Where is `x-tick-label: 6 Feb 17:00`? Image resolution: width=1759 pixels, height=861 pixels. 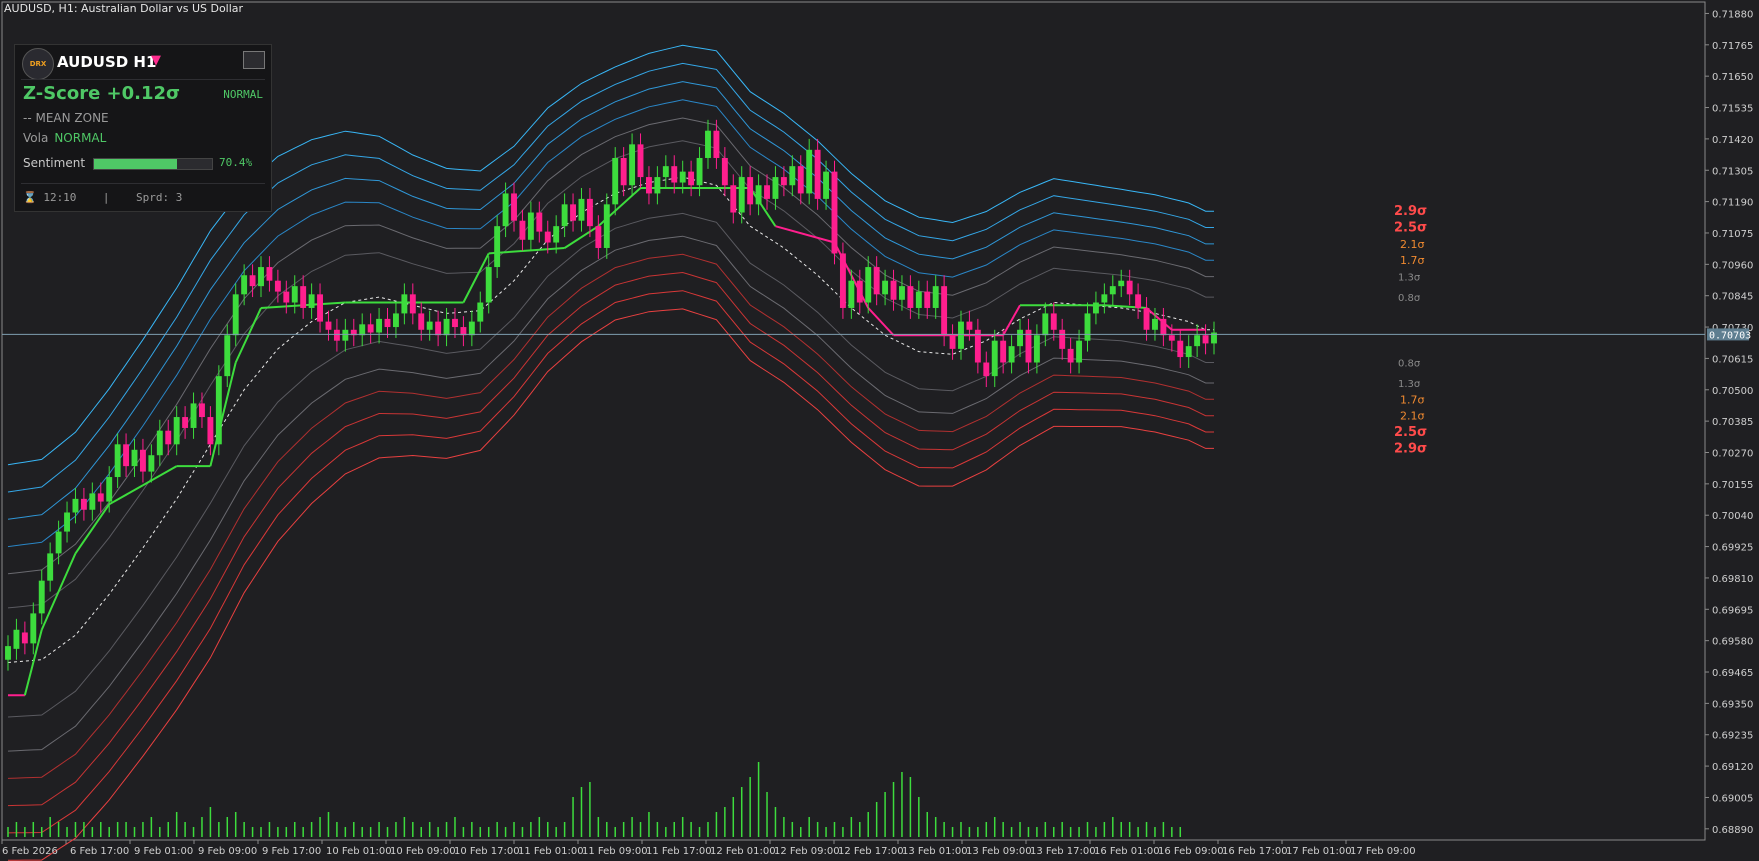 x-tick-label: 6 Feb 17:00 is located at coordinates (99, 851).